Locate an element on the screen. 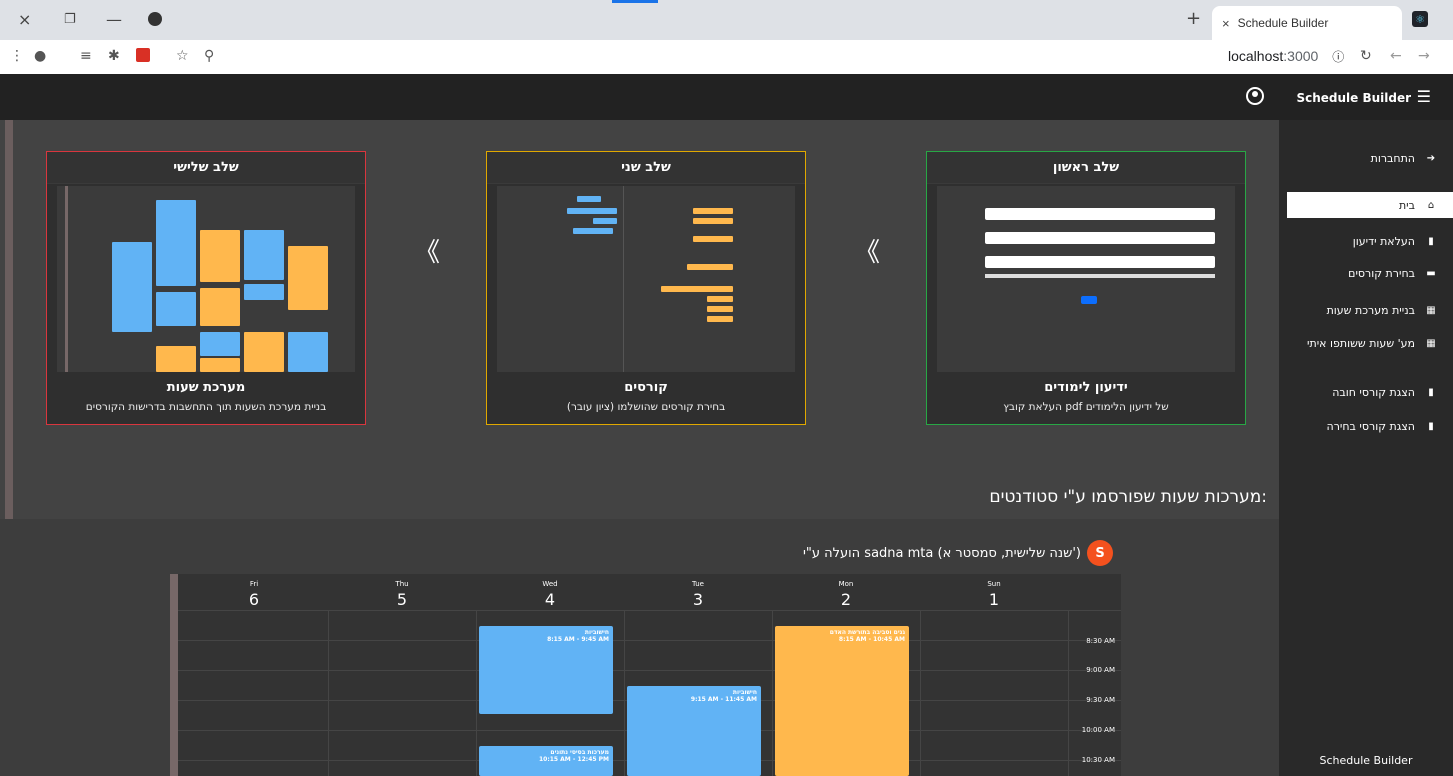  step-header: שלב שלישי is located at coordinates (206, 168).